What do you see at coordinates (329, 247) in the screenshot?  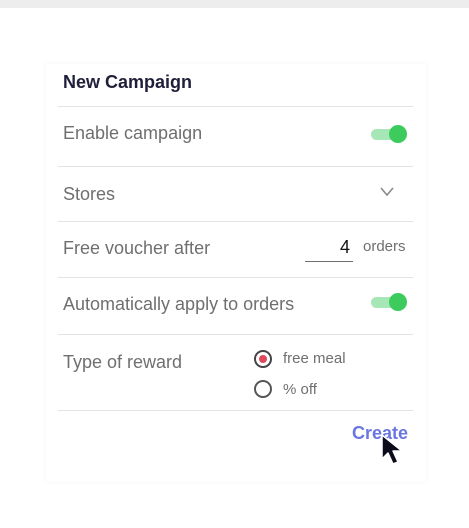 I see `voucher-order-count-input: 4` at bounding box center [329, 247].